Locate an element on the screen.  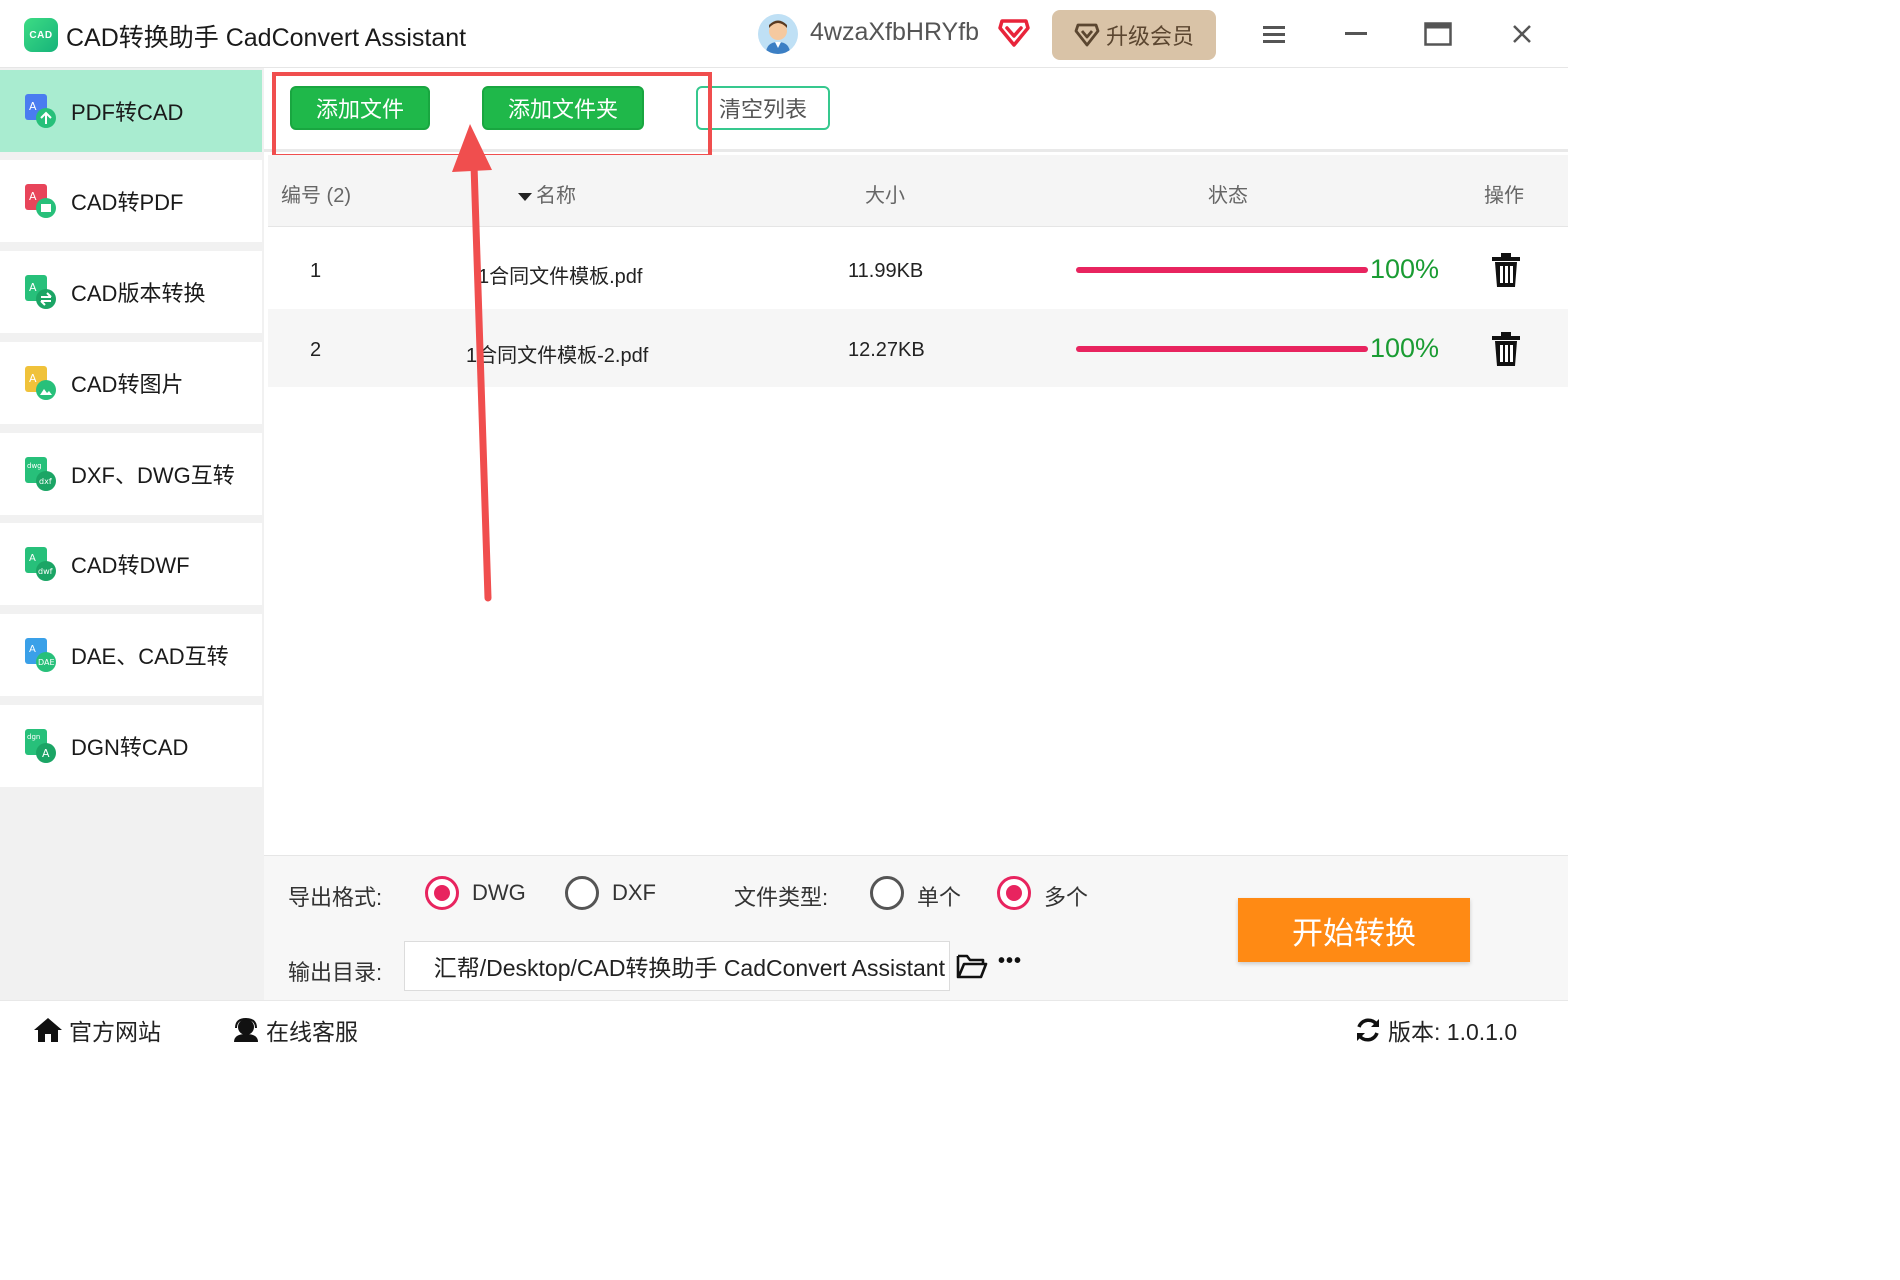
progress-percent: 100% is located at coordinates (1405, 269).